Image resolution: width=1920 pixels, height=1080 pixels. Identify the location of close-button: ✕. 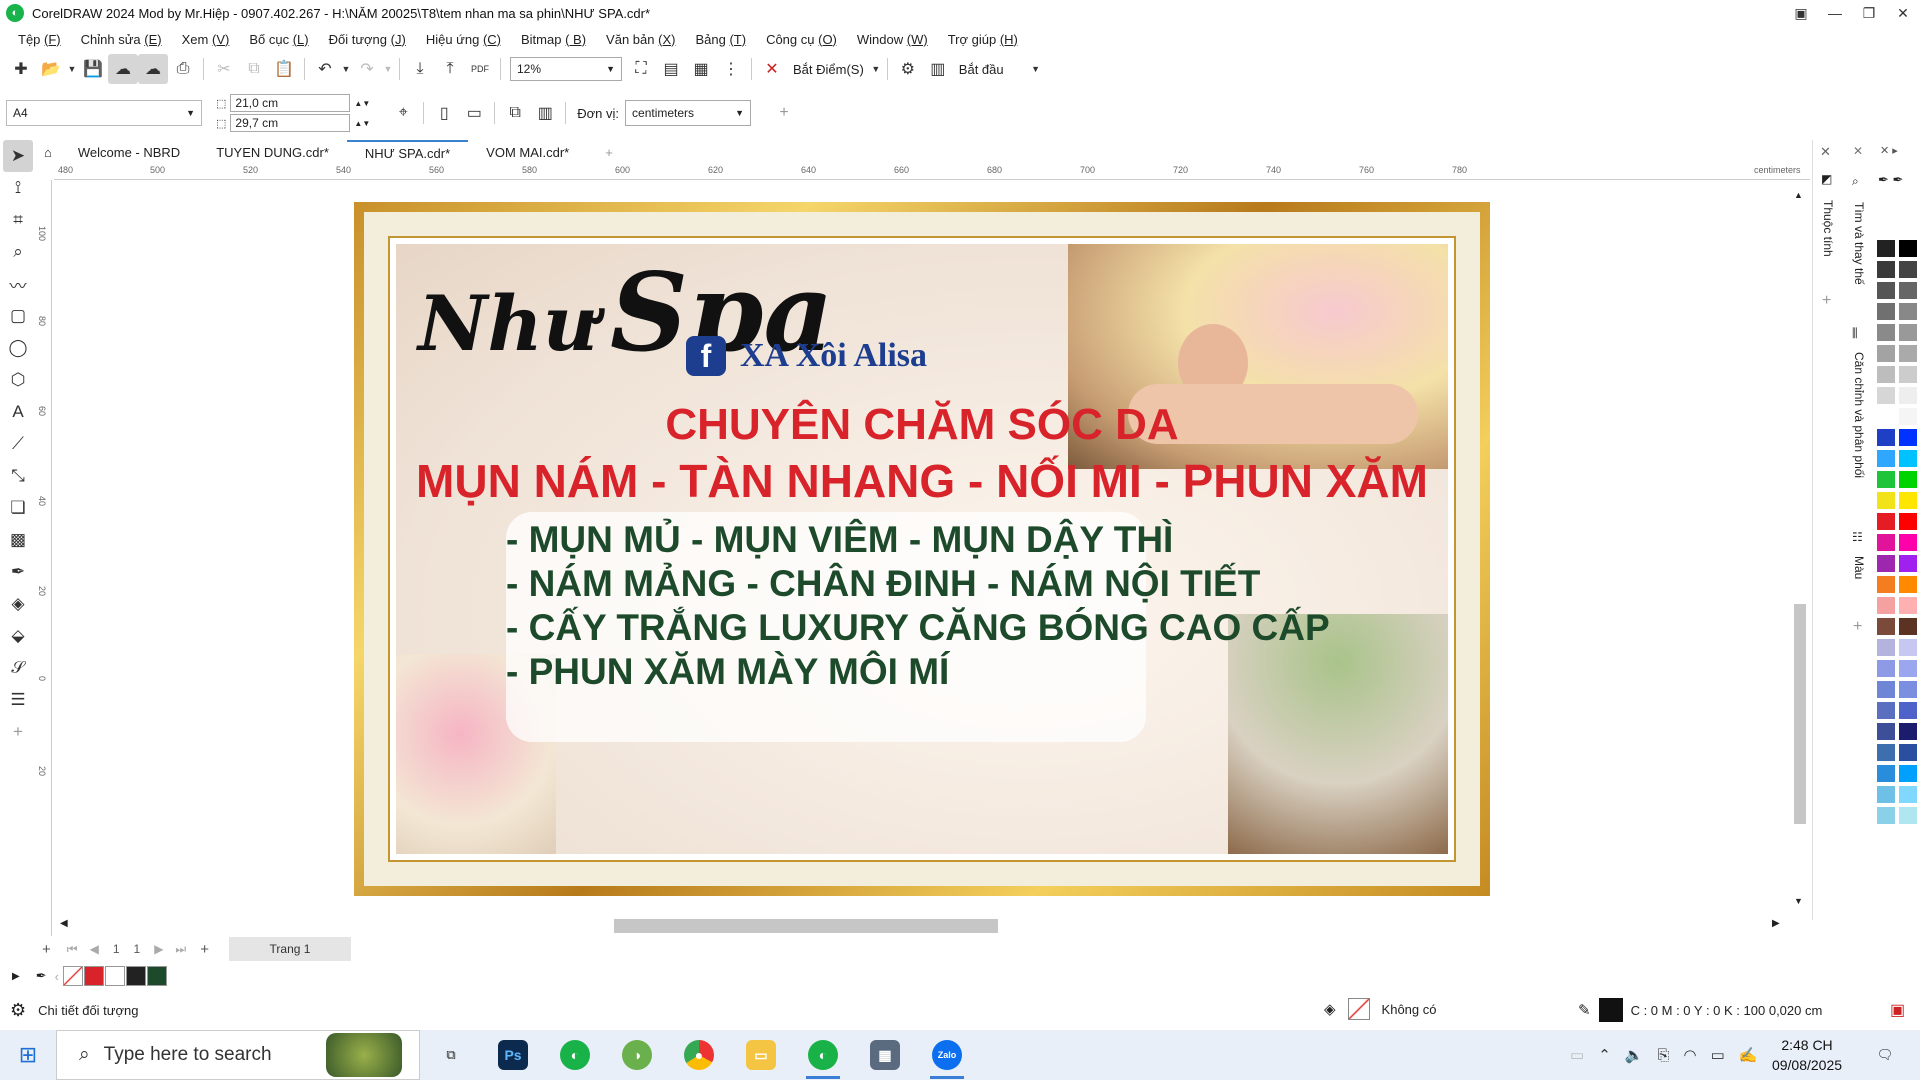
(1903, 13).